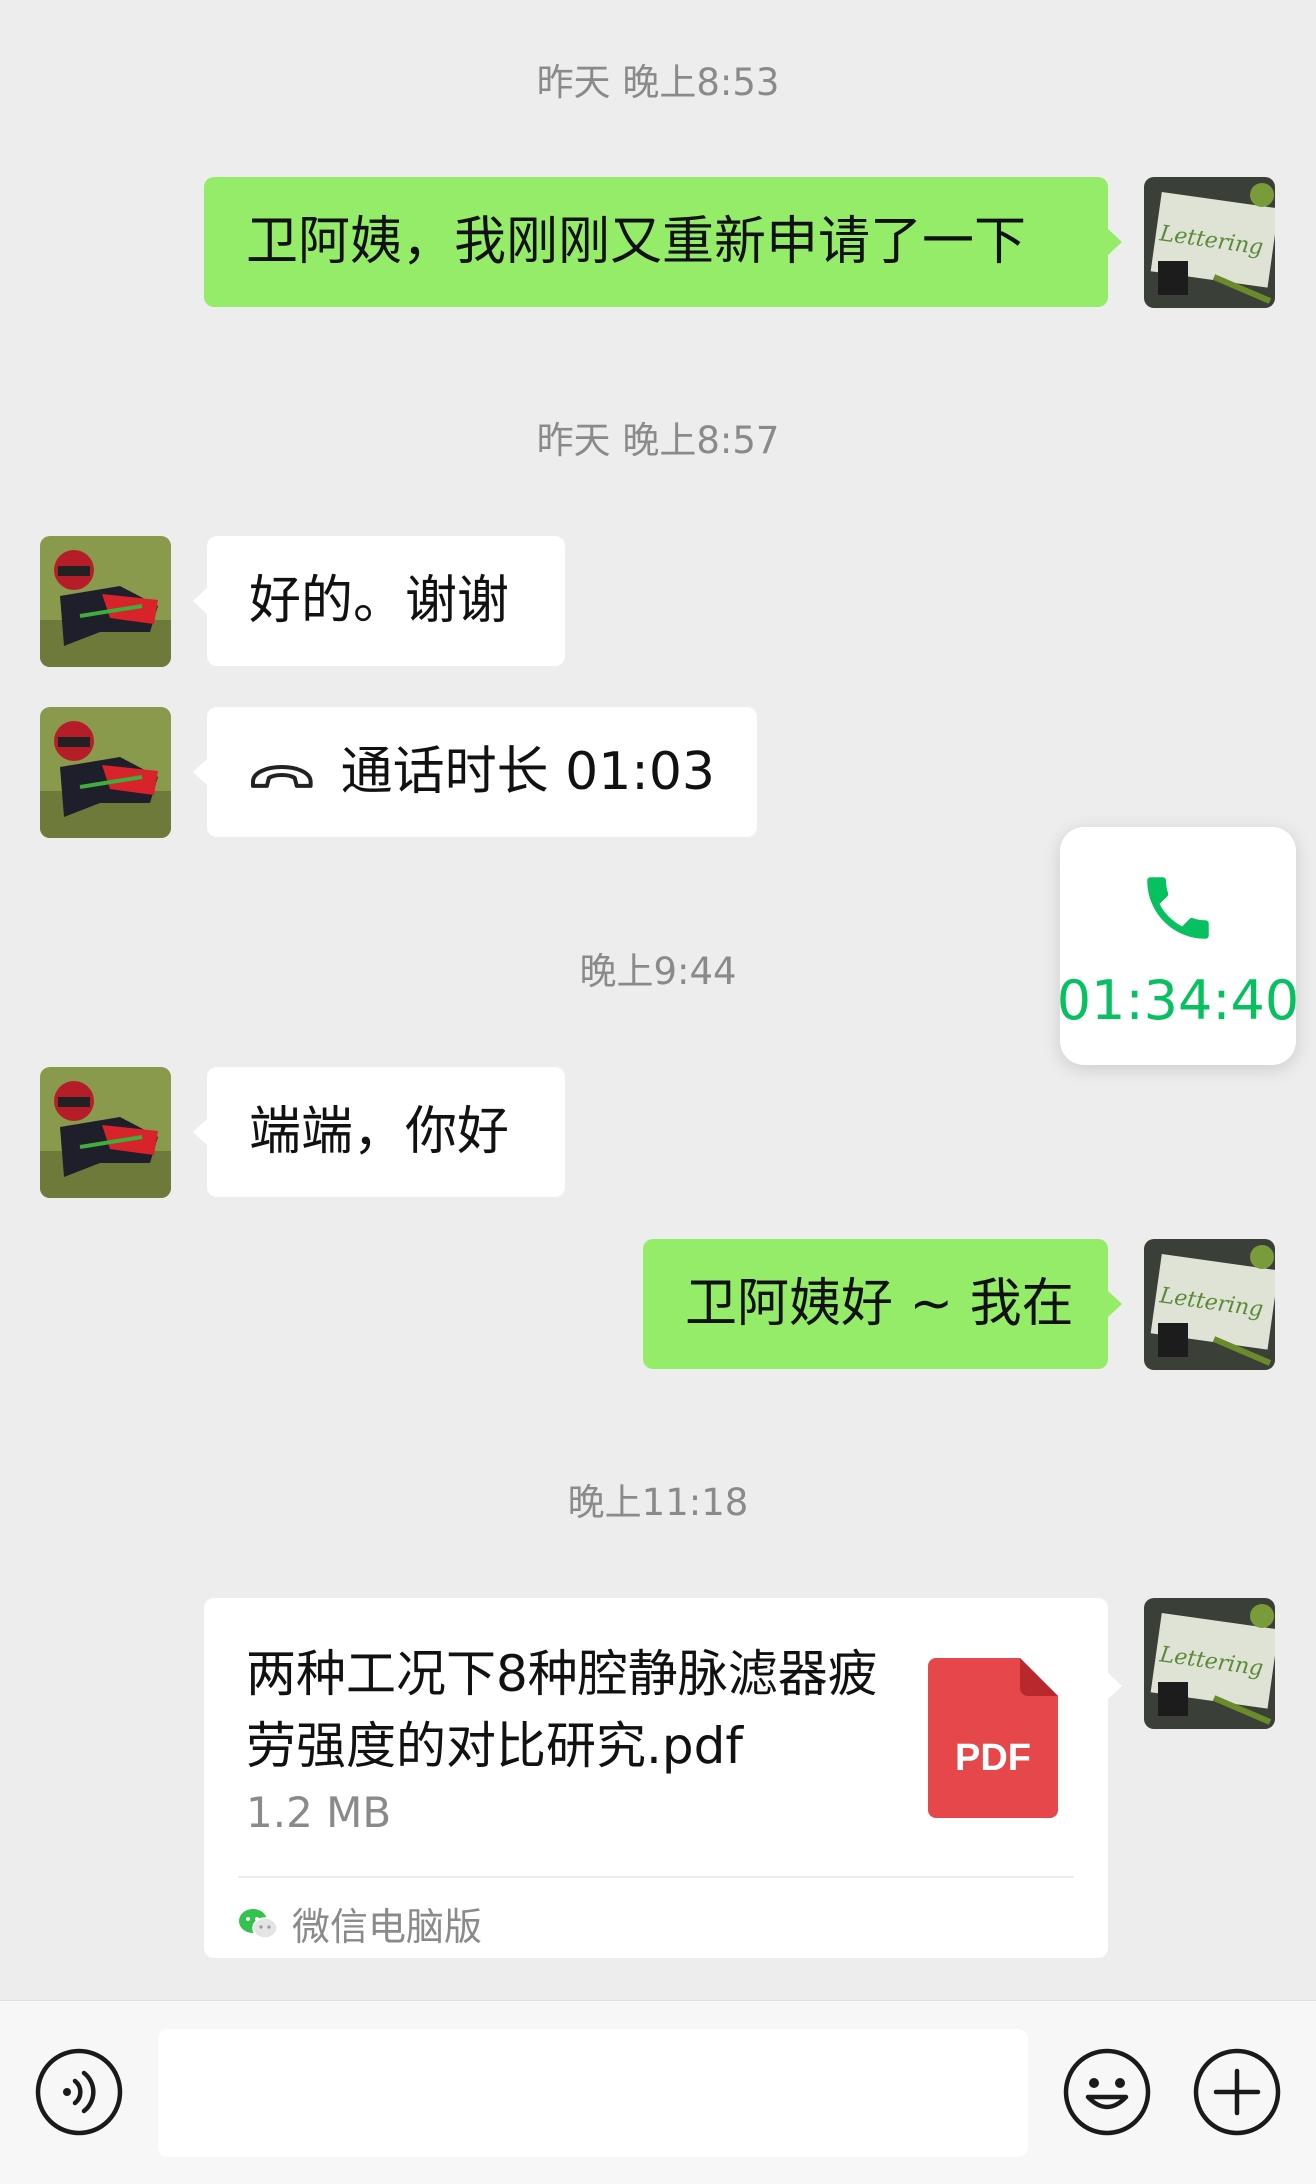 The width and height of the screenshot is (1316, 2184). I want to click on pdf-label: PDF, so click(993, 1758).